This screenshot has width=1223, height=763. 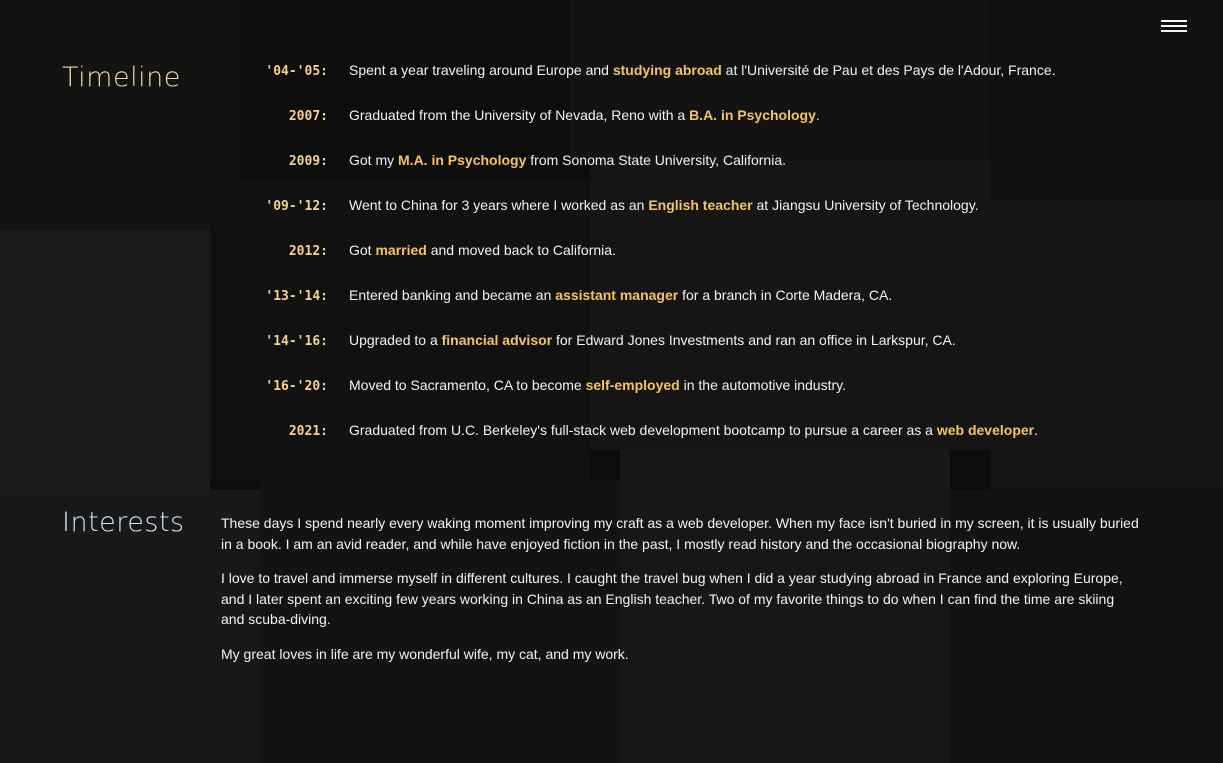 What do you see at coordinates (617, 295) in the screenshot?
I see `timeline-highlight: assistant manager` at bounding box center [617, 295].